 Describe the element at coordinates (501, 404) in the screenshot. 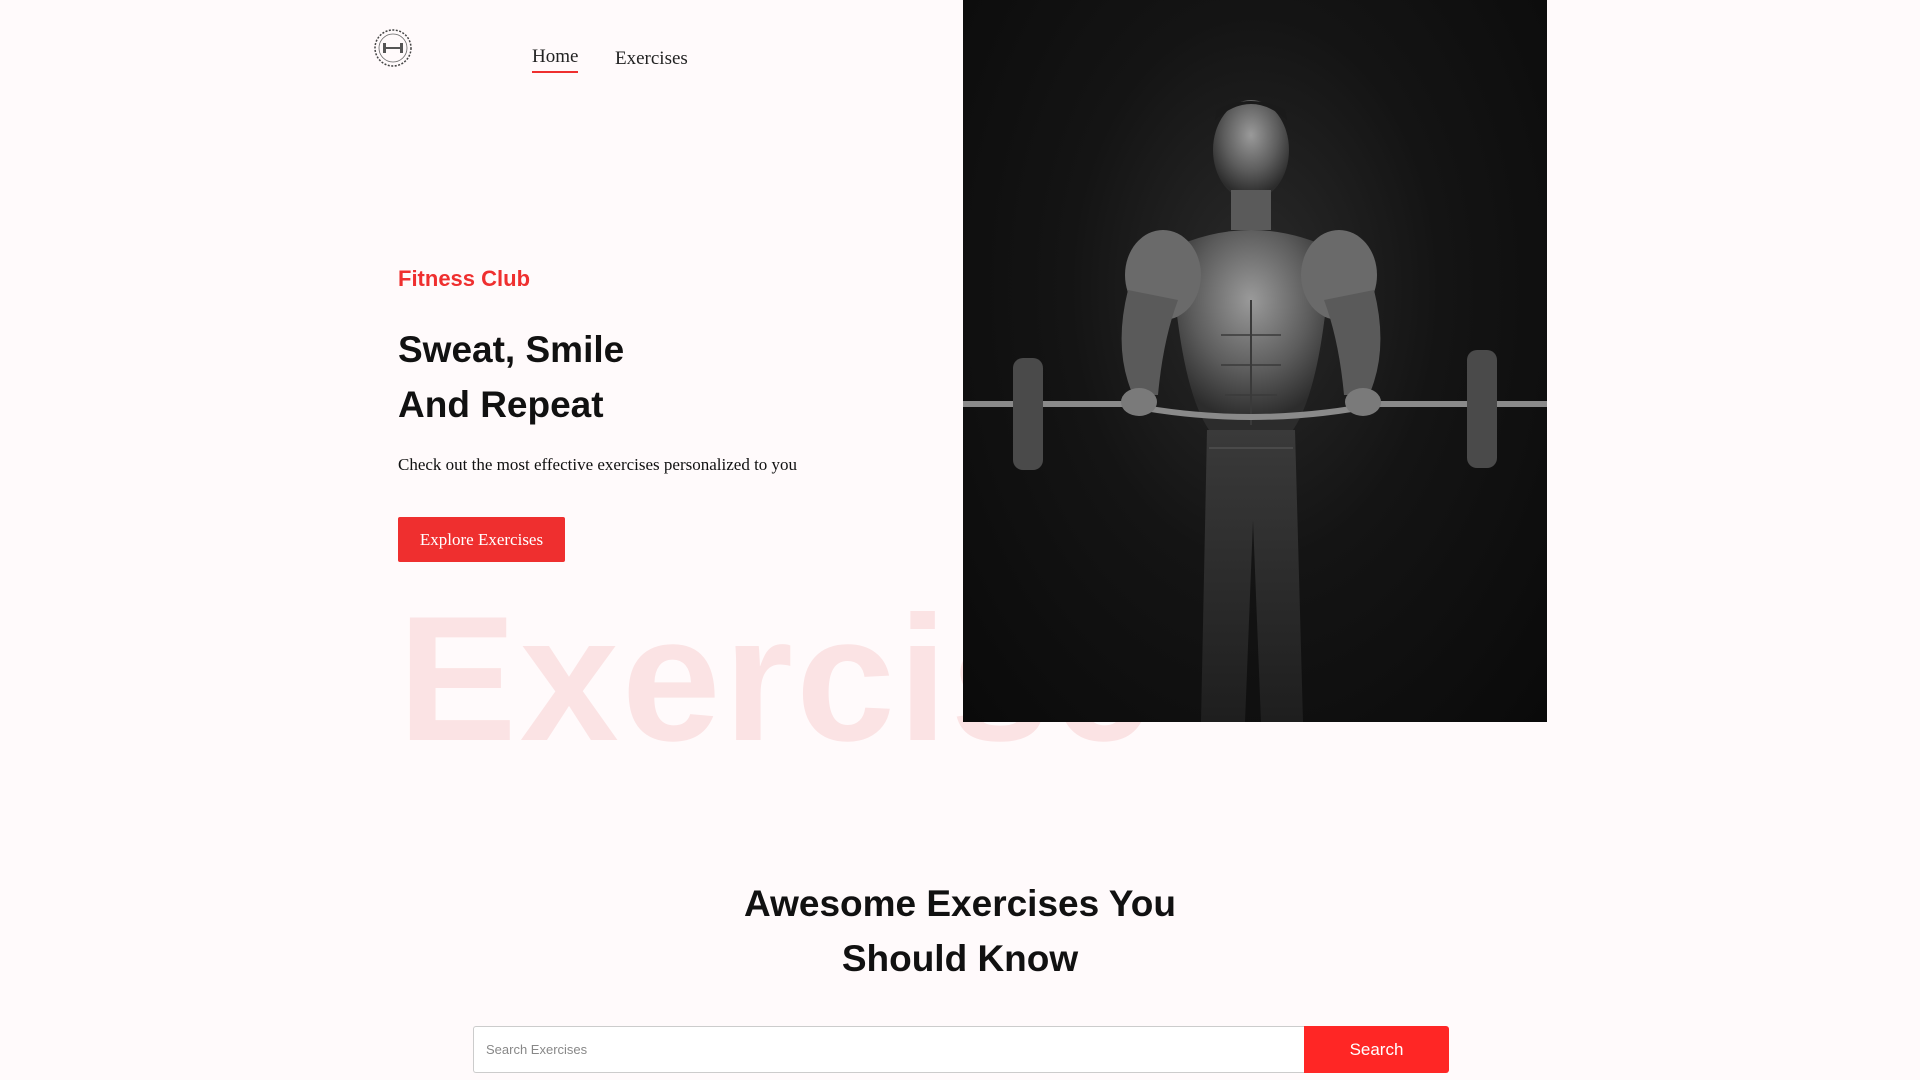

I see `hero-title-line-2: And Repeat` at that location.